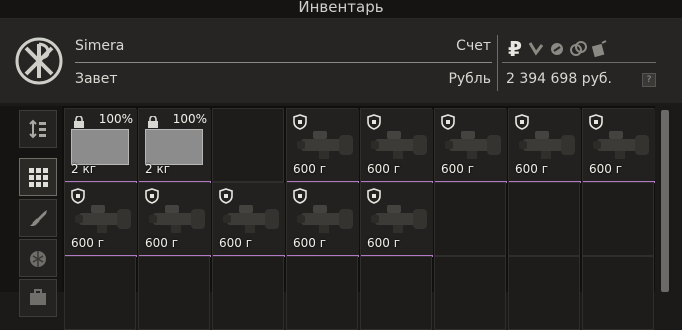 This screenshot has width=682, height=330. What do you see at coordinates (497, 63) in the screenshot?
I see `header-separator` at bounding box center [497, 63].